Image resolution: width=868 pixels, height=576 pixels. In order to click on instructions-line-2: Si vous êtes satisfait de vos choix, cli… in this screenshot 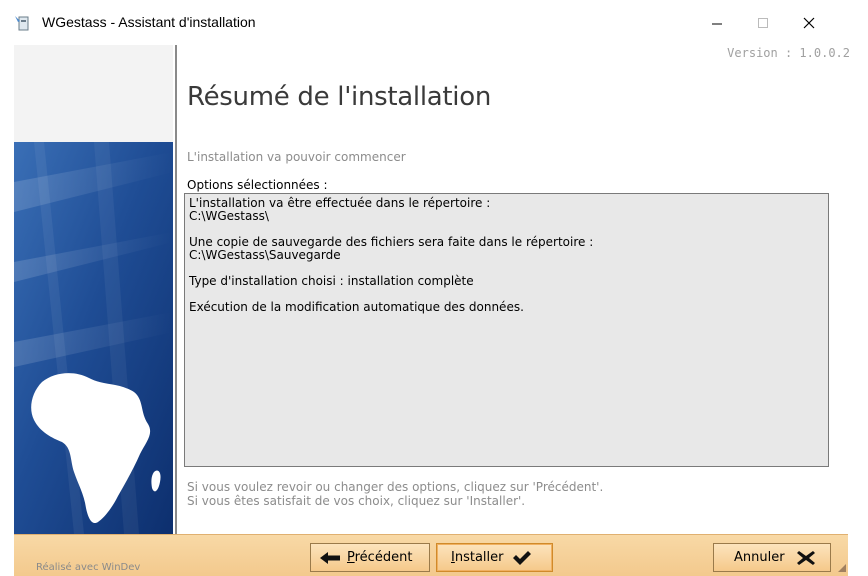, I will do `click(356, 501)`.